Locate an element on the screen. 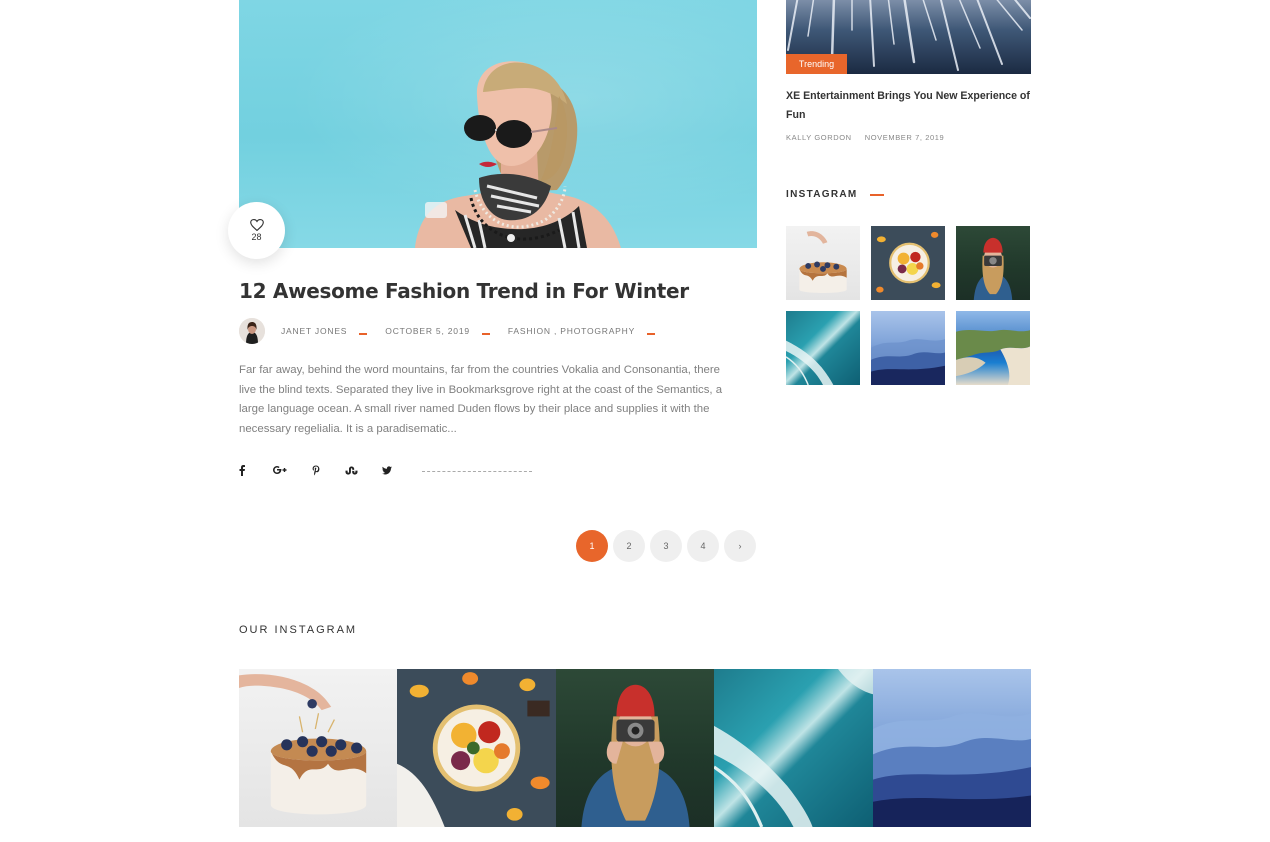  pinterest-icon is located at coordinates (316, 470).